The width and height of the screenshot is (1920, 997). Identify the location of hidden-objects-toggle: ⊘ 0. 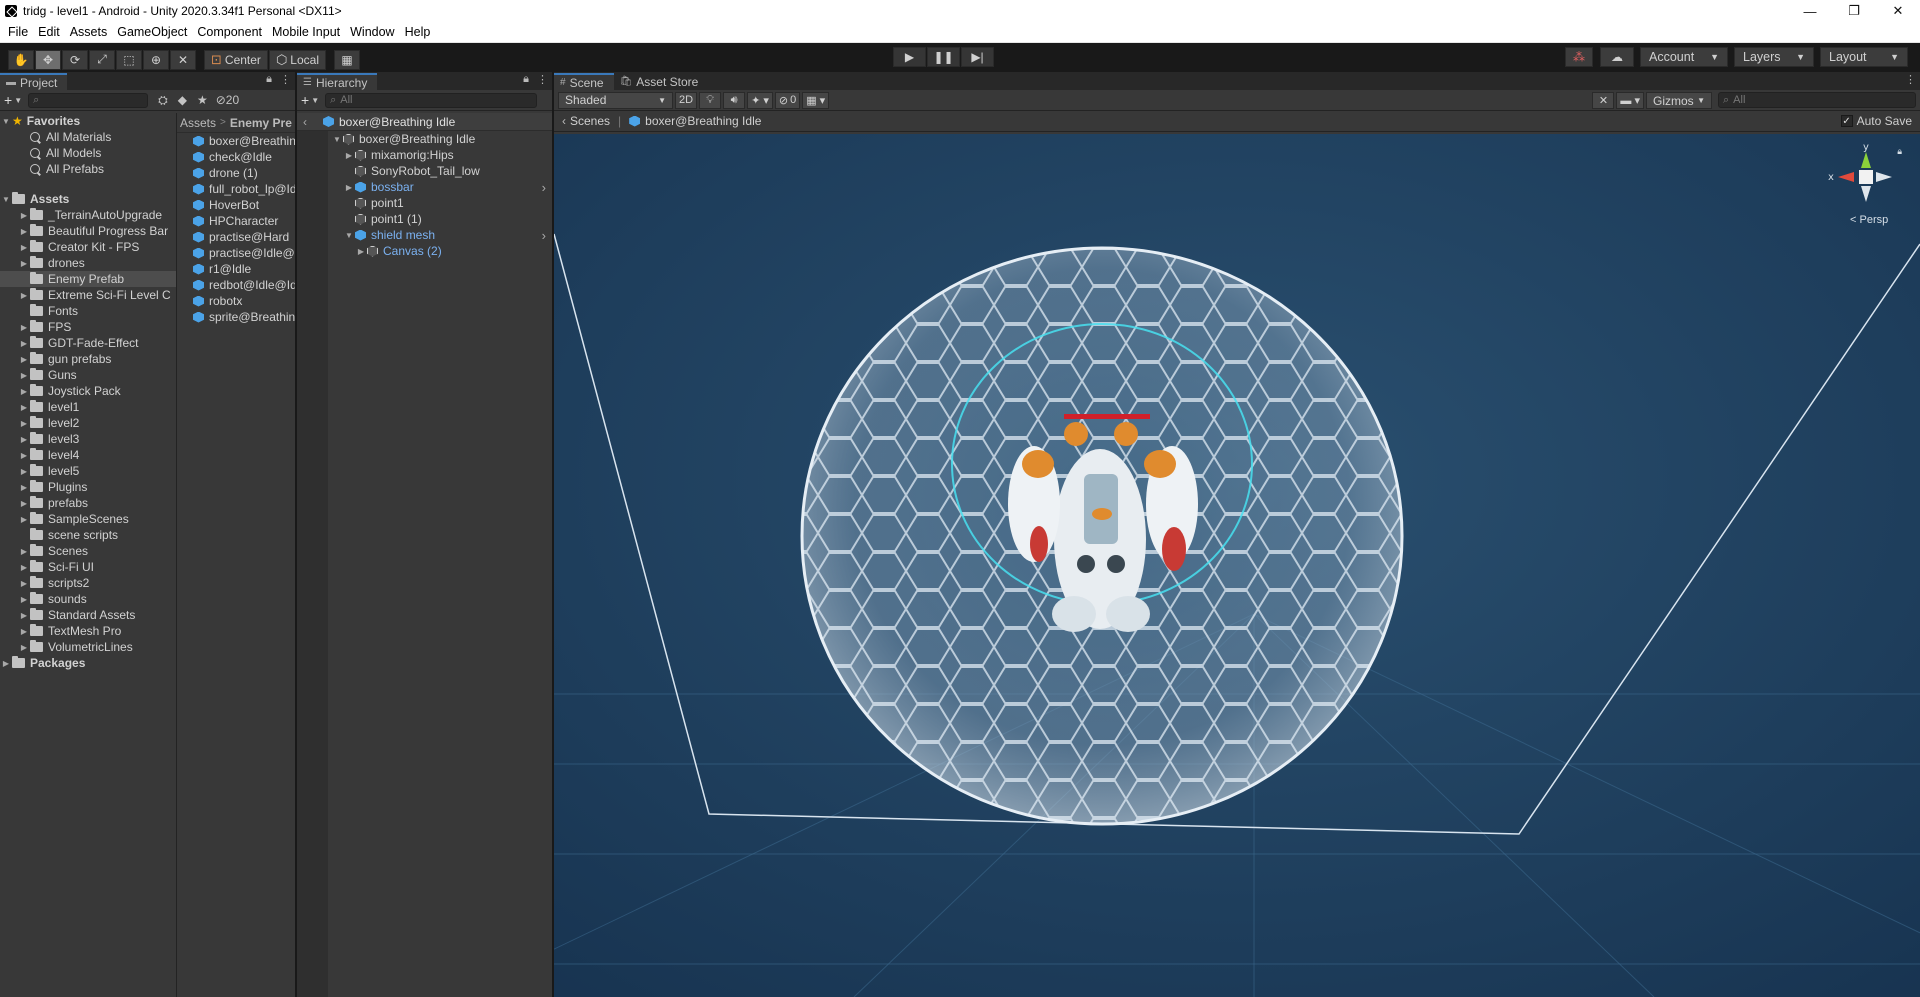
(787, 100).